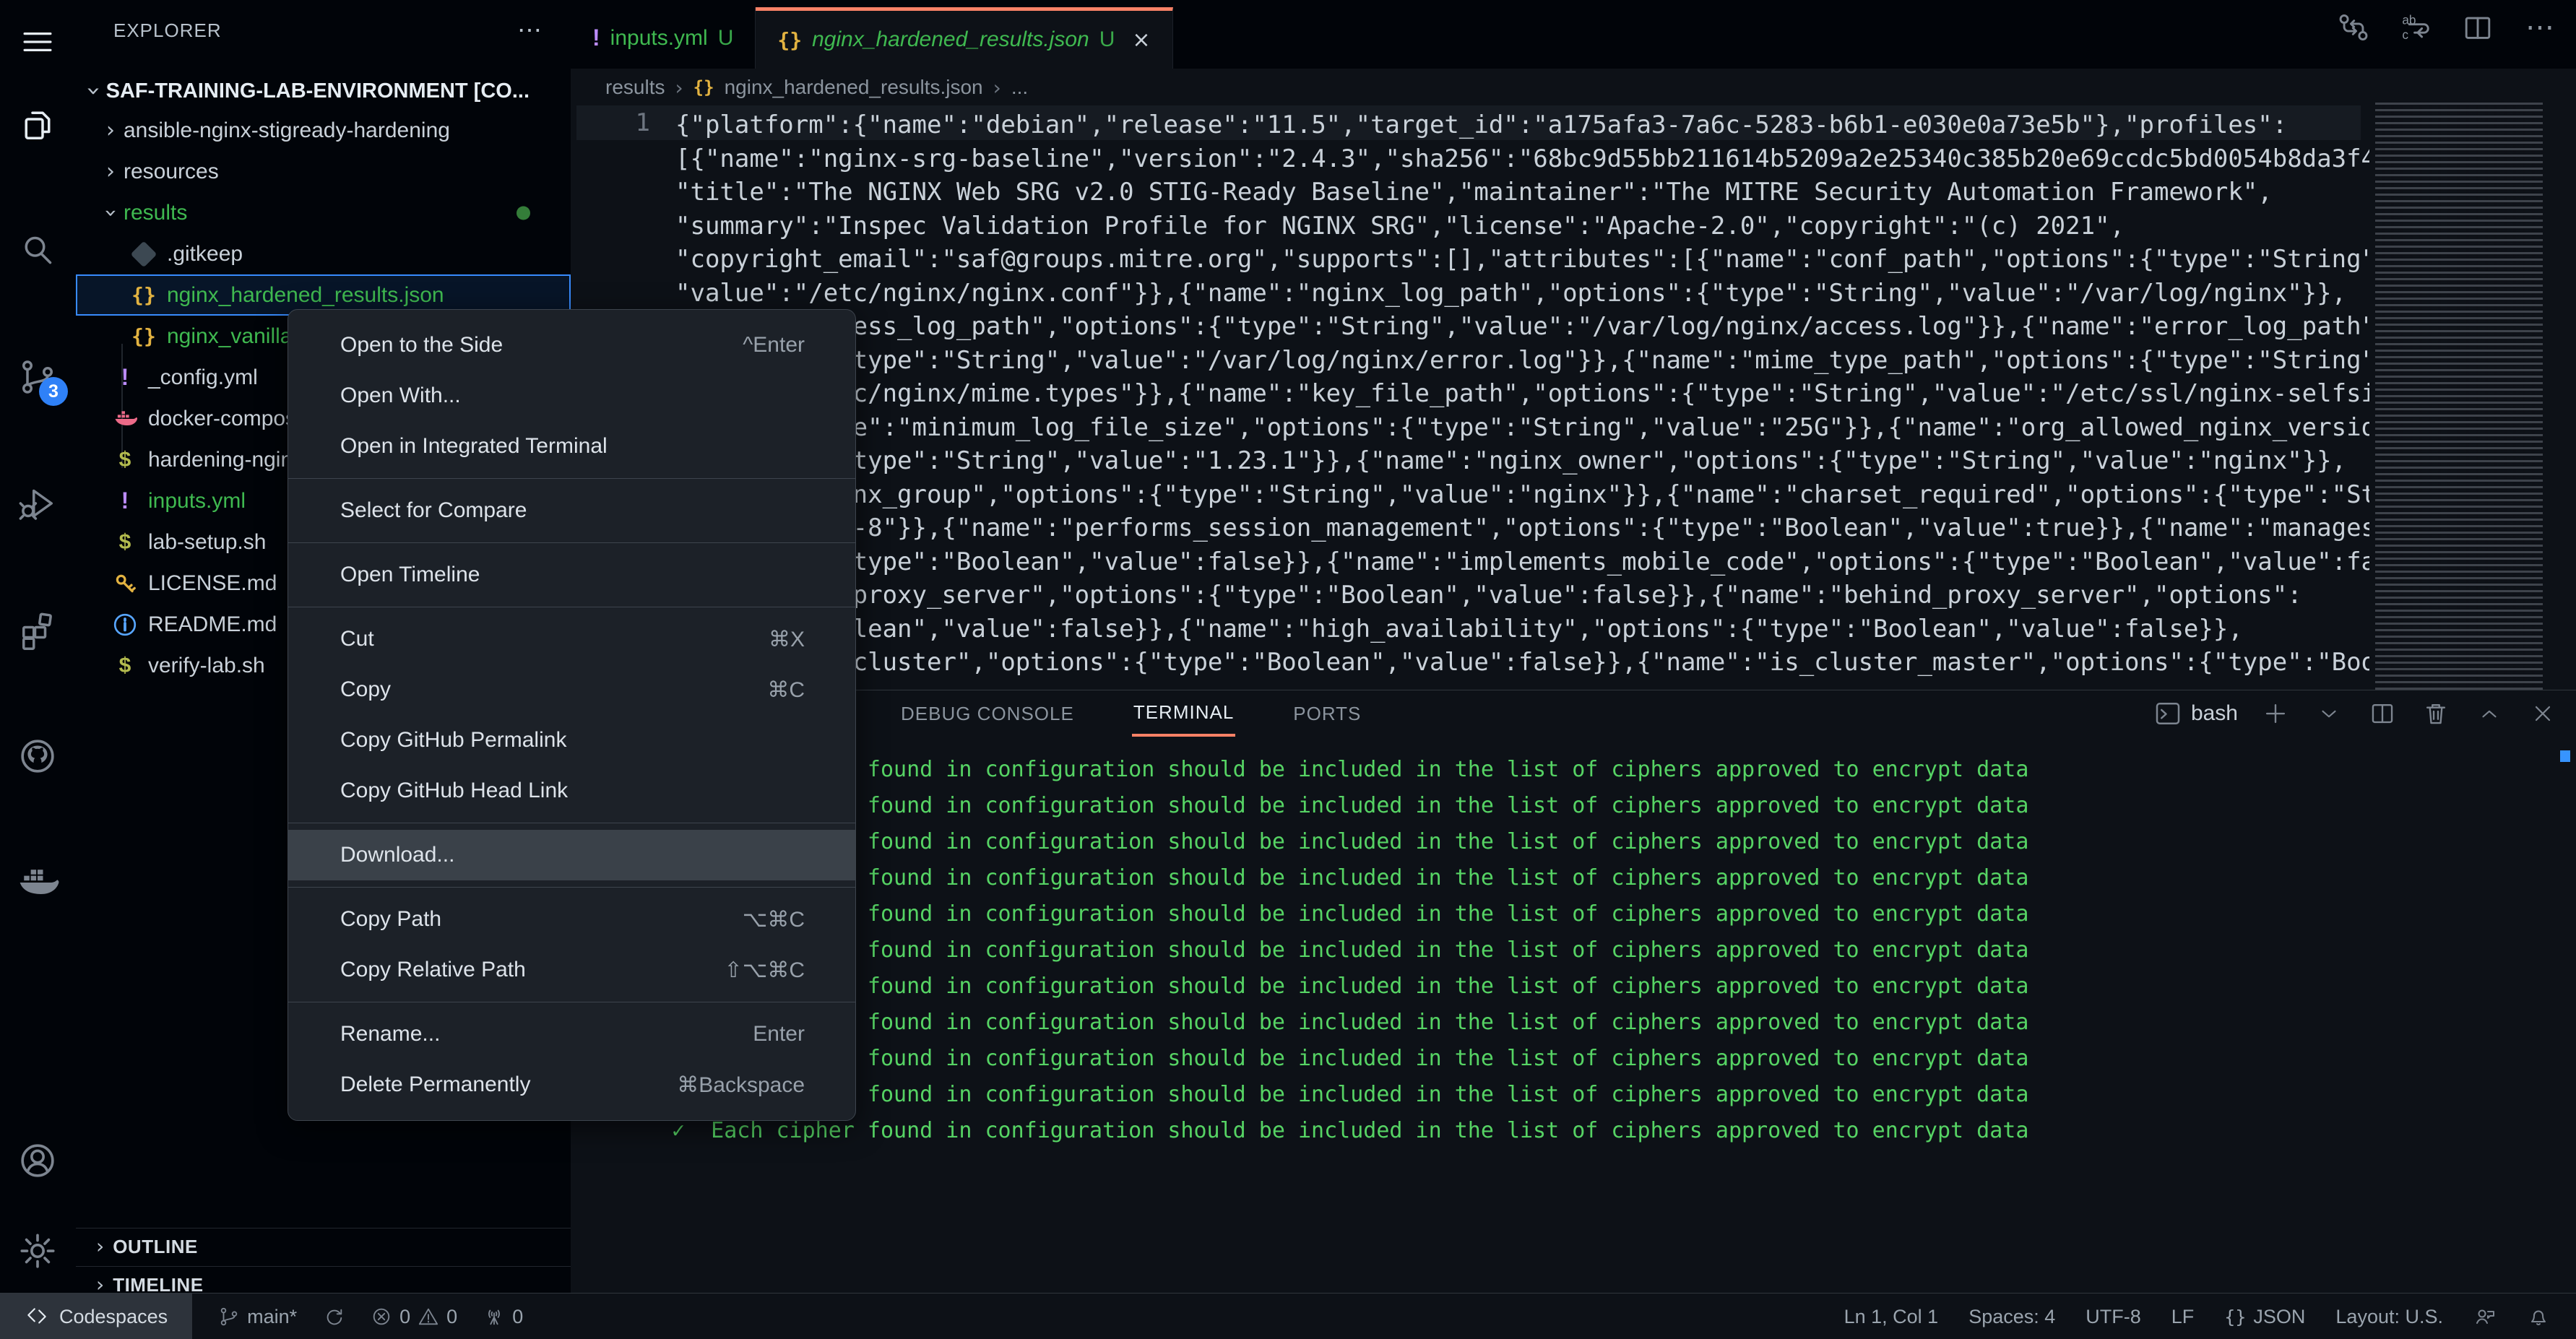 This screenshot has width=2576, height=1339. Describe the element at coordinates (2543, 713) in the screenshot. I see `close-panel-icon` at that location.